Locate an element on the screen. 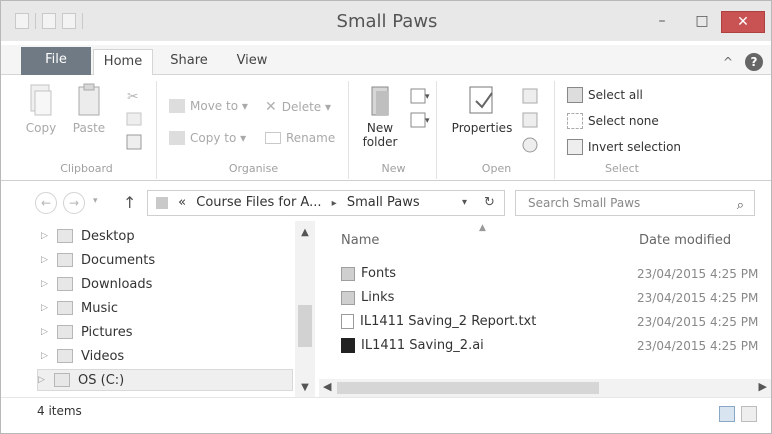  open-group-label: Open is located at coordinates (496, 168).